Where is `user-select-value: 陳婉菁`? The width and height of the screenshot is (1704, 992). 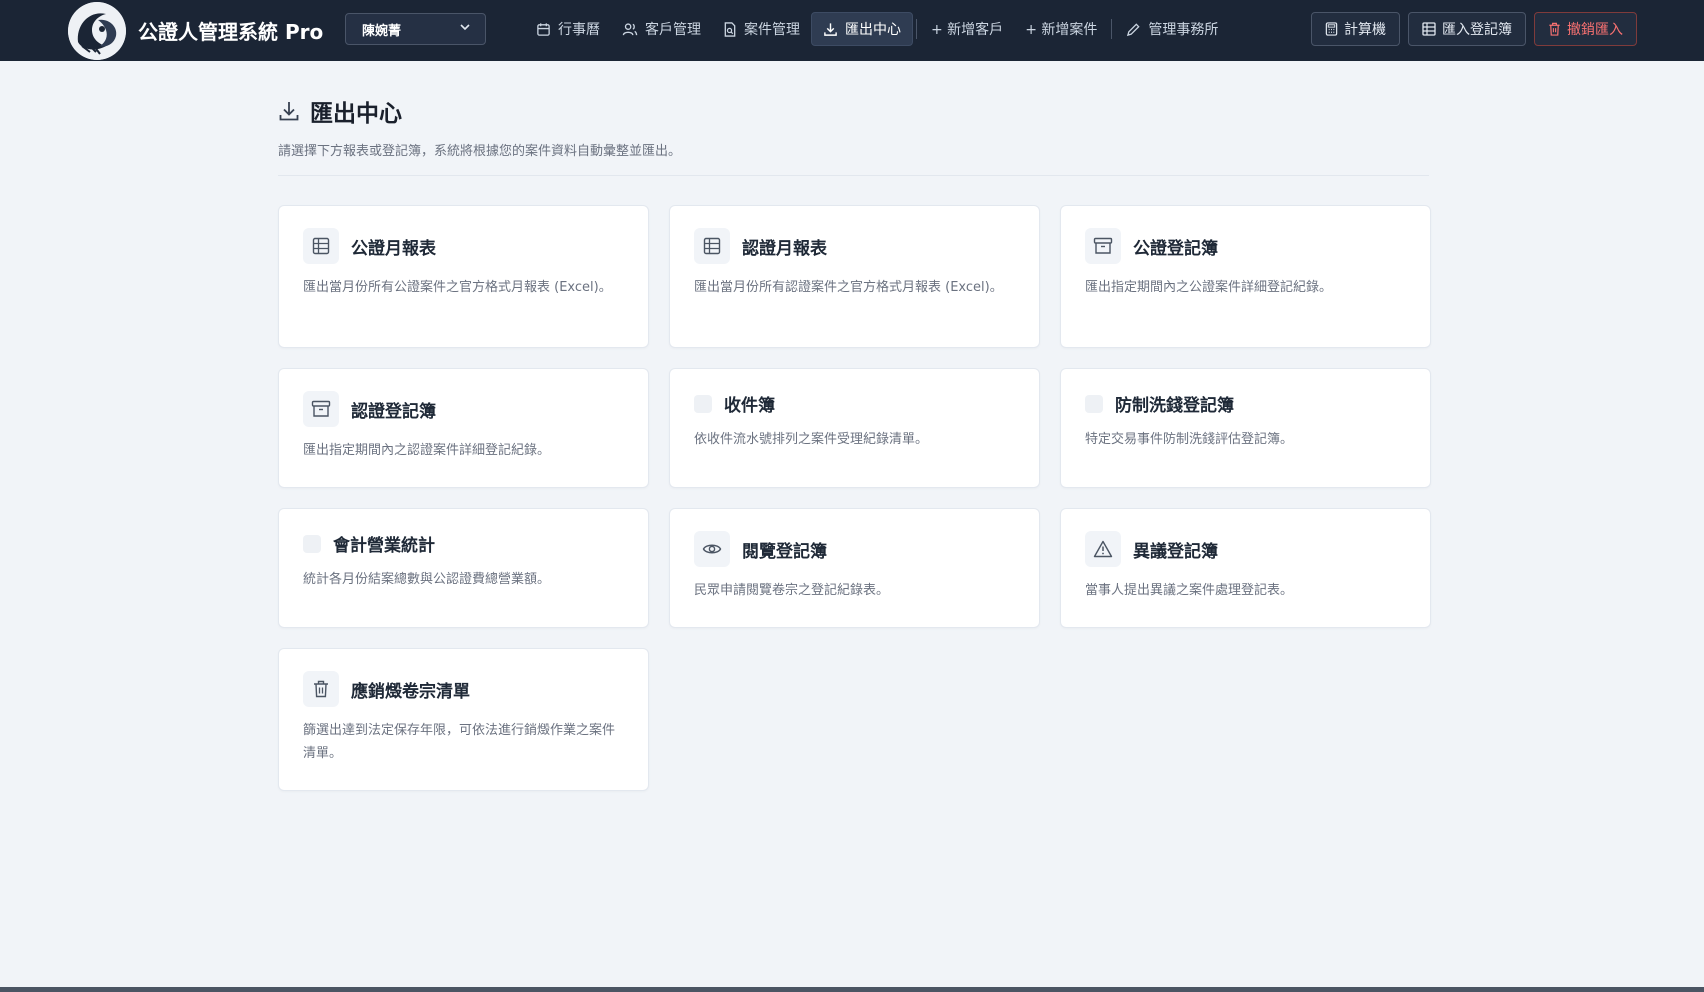 user-select-value: 陳婉菁 is located at coordinates (382, 31).